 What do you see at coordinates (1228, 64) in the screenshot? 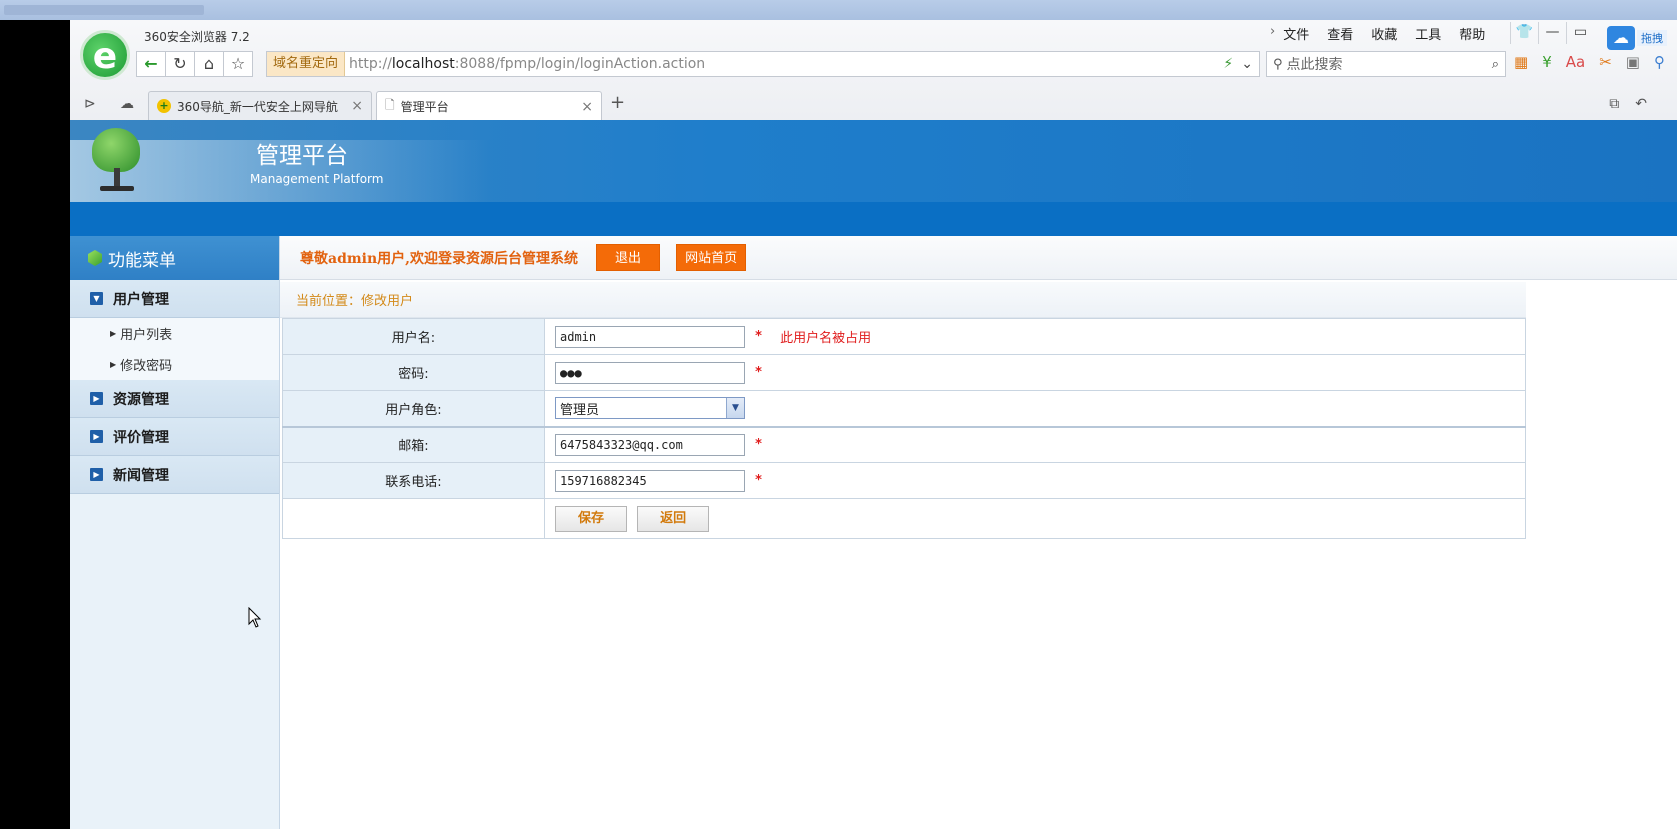
I see `speed-mode-icon: ⚡` at bounding box center [1228, 64].